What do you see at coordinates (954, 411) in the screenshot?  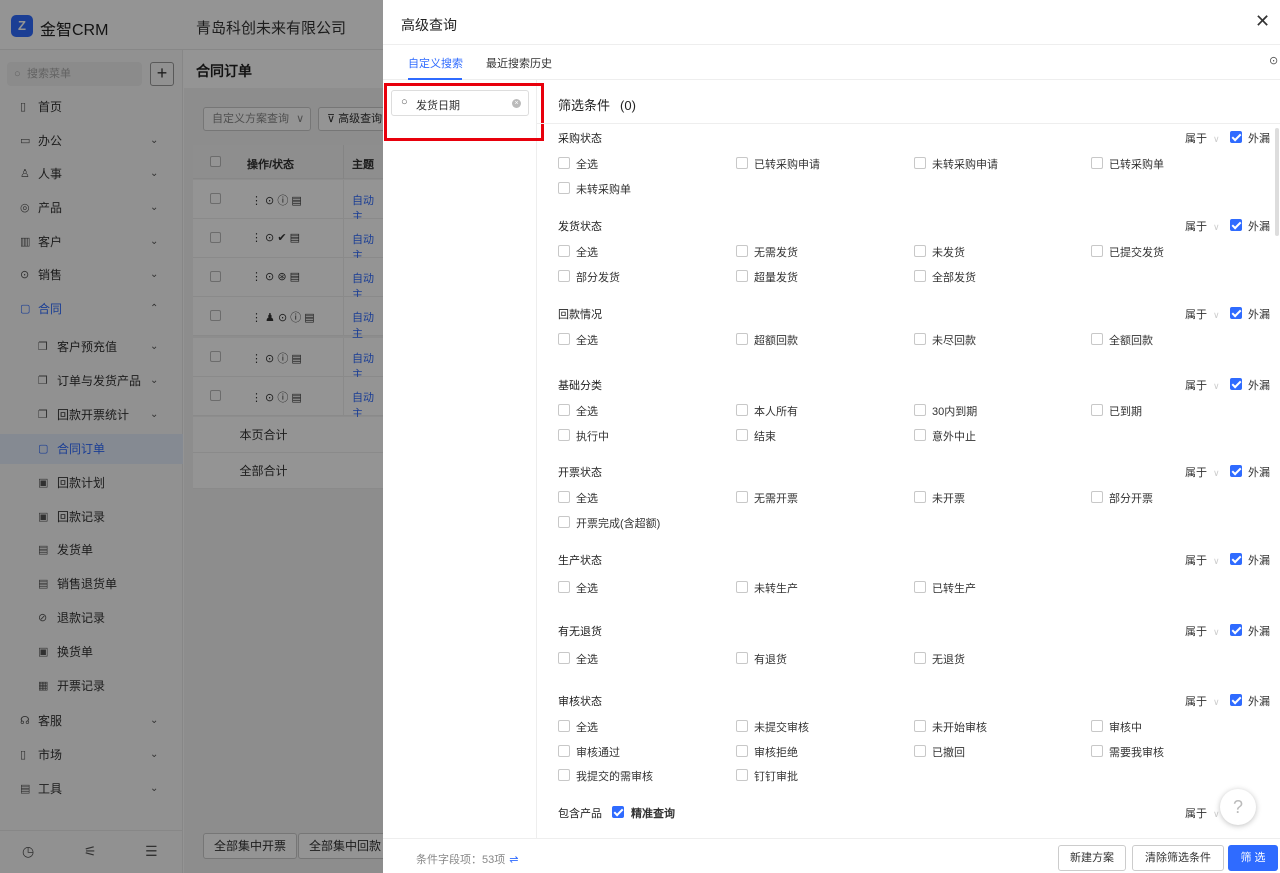 I see `option-label: 30内到期` at bounding box center [954, 411].